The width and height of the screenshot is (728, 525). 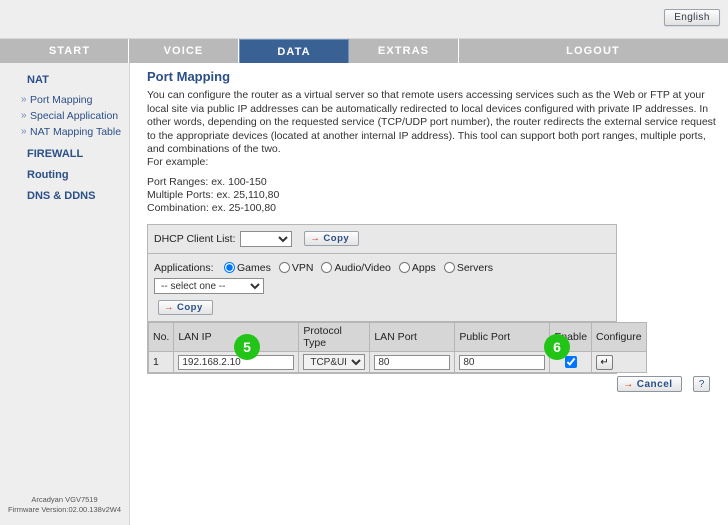 What do you see at coordinates (570, 362) in the screenshot?
I see `enable-checkbox` at bounding box center [570, 362].